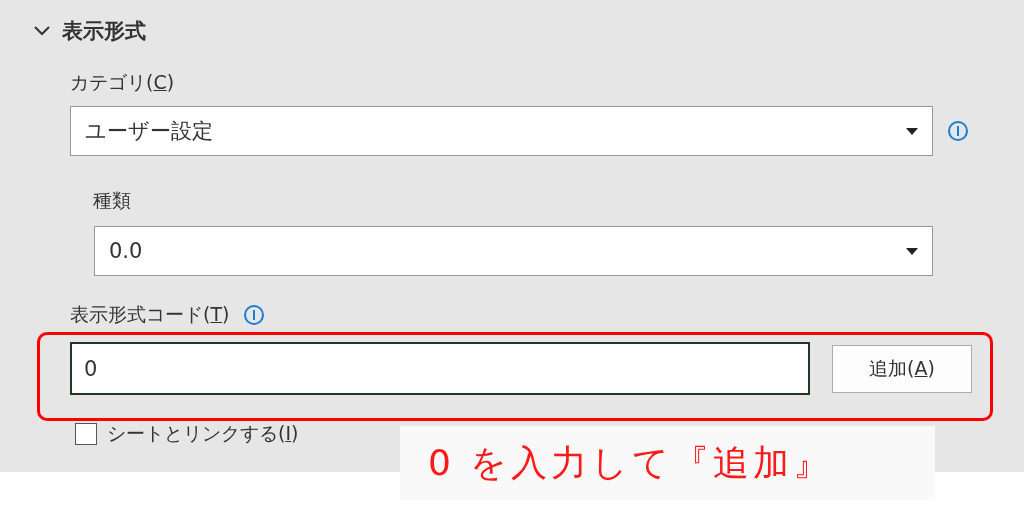 The width and height of the screenshot is (1024, 522). Describe the element at coordinates (501, 131) in the screenshot. I see `category-dropdown: ユーザー設定` at that location.